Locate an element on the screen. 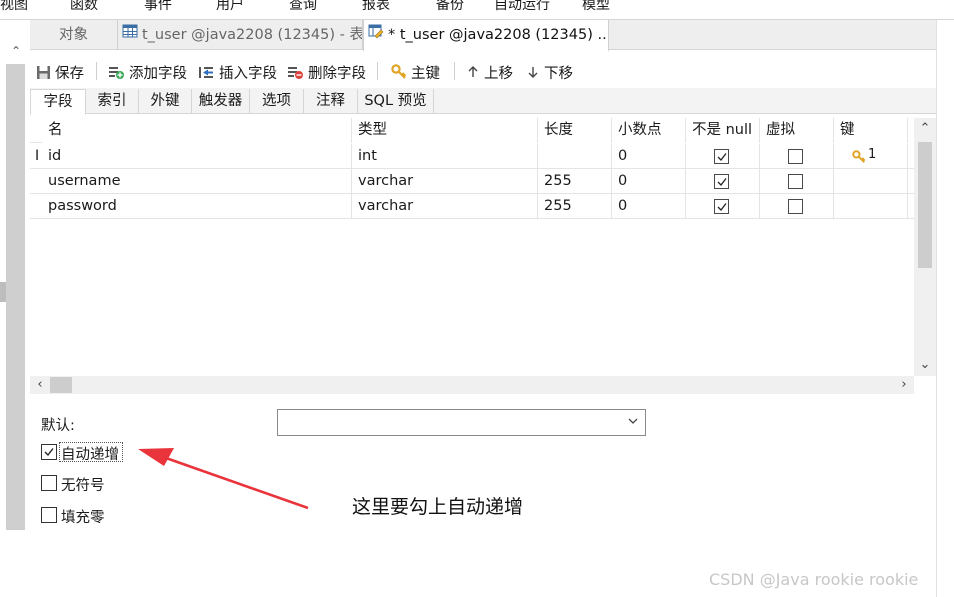 The width and height of the screenshot is (954, 597). add-field-label: 添加字段 is located at coordinates (158, 73).